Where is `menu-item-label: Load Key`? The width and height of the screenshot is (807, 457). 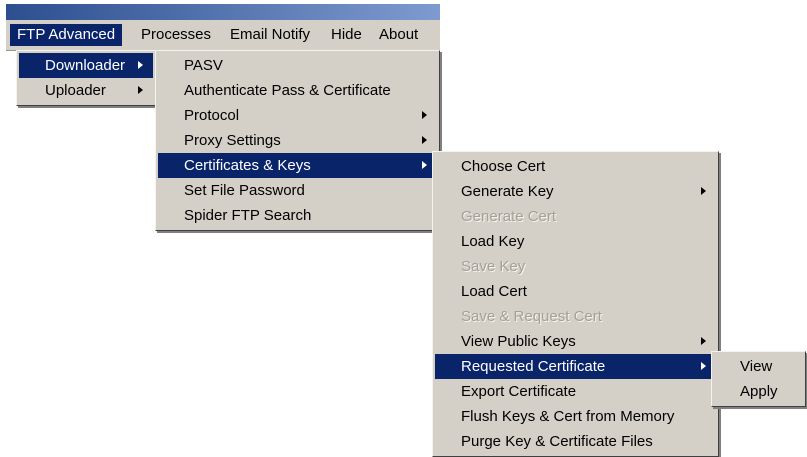
menu-item-label: Load Key is located at coordinates (493, 241).